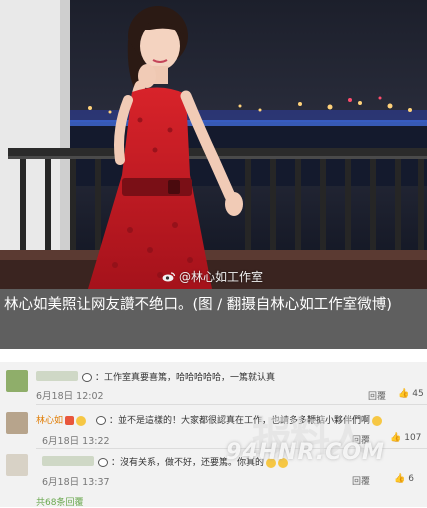 Image resolution: width=427 pixels, height=508 pixels. Describe the element at coordinates (377, 420) in the screenshot. I see `smile-emoji-icon` at that location.